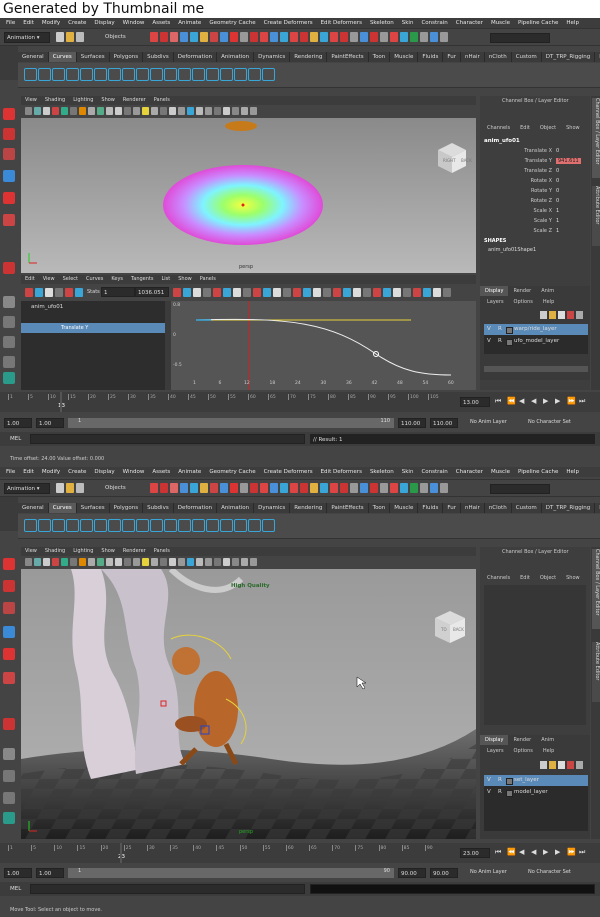  I want to click on rotate-tool-icon, so click(9, 198).